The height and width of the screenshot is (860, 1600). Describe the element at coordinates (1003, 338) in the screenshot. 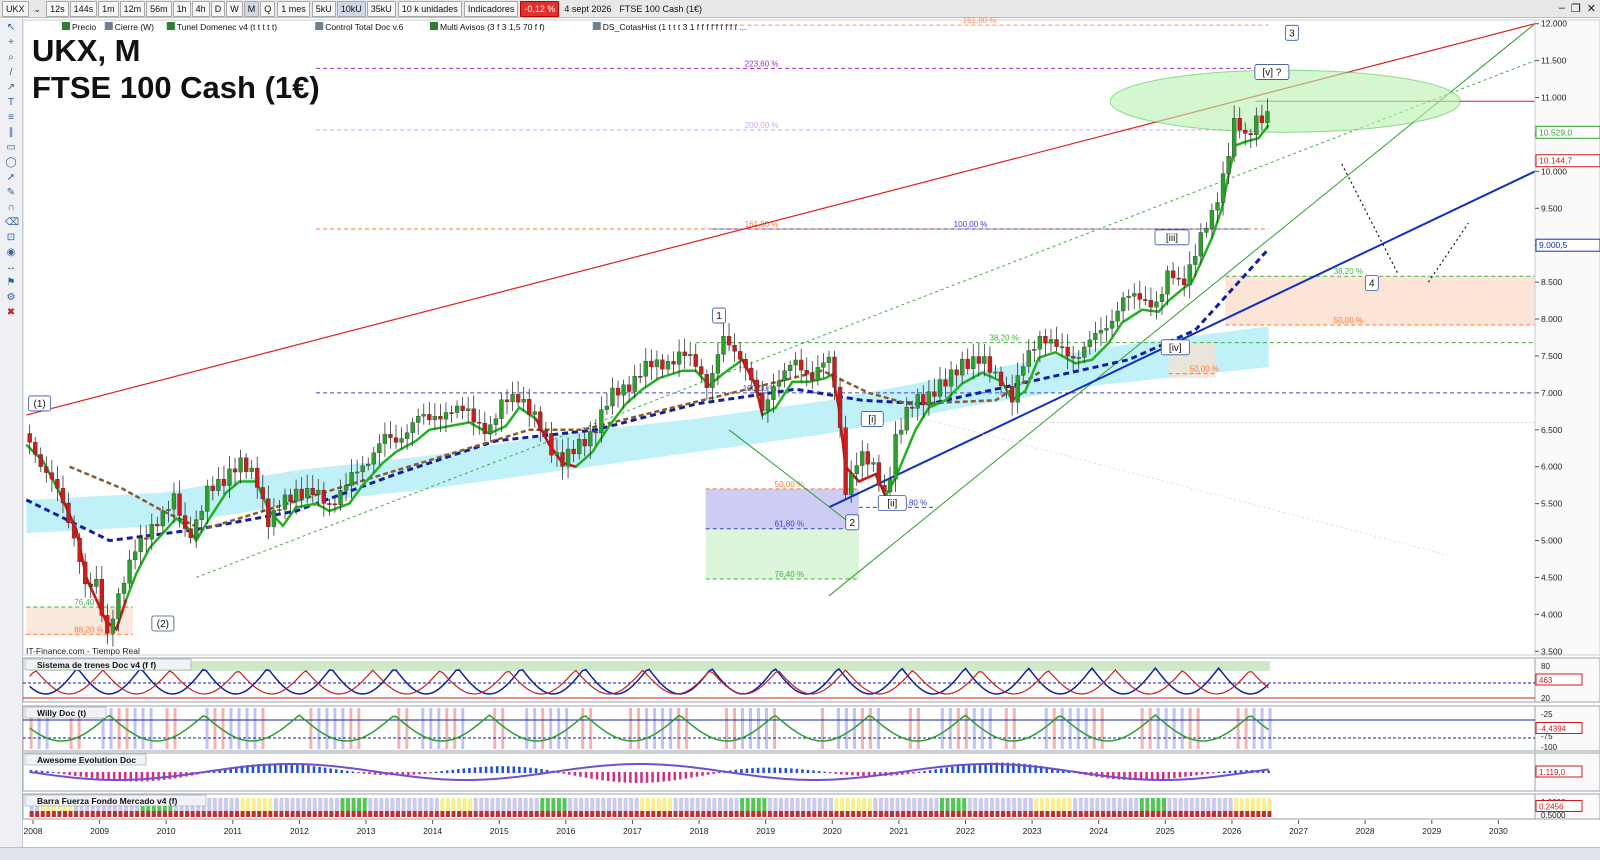

I see `fib-level-label: 38,20 %` at that location.